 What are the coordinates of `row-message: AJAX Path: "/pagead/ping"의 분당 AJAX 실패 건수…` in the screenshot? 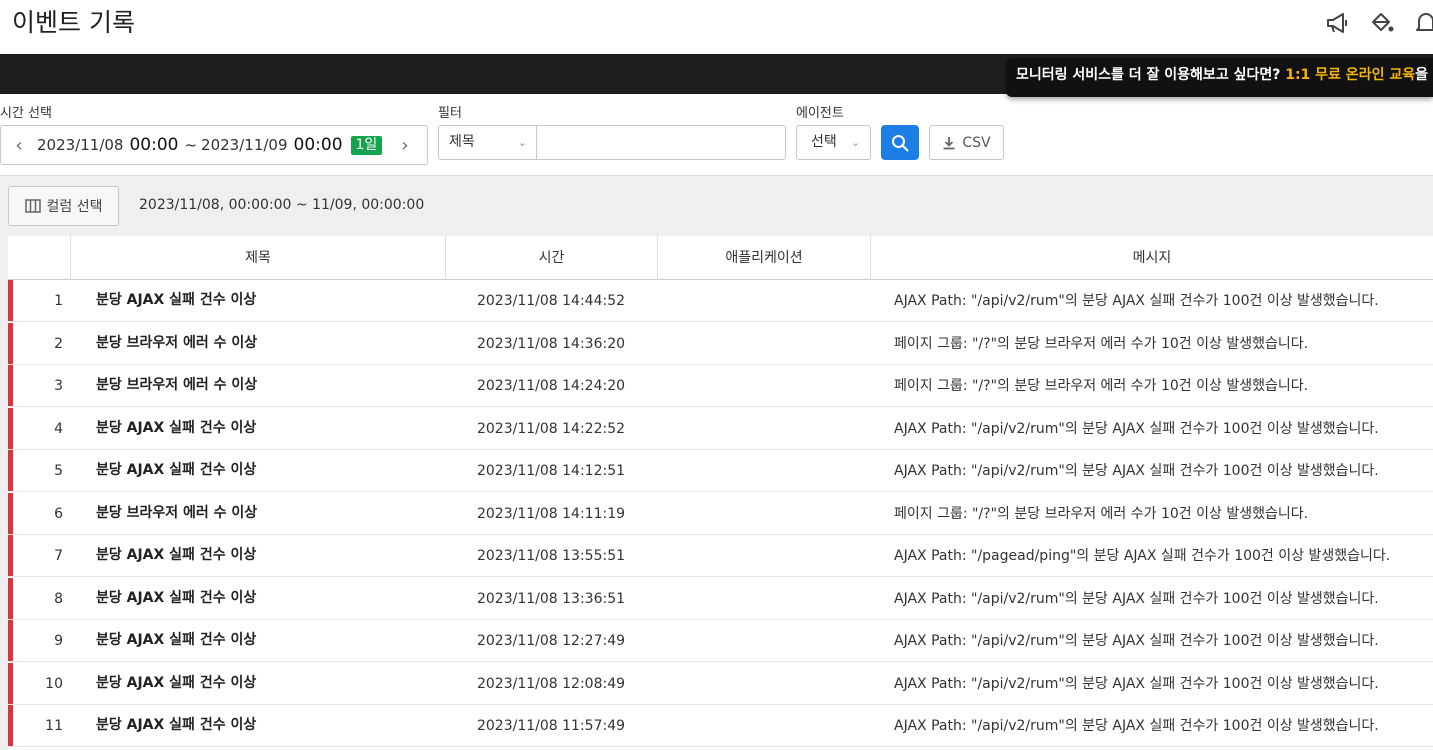 It's located at (1142, 556).